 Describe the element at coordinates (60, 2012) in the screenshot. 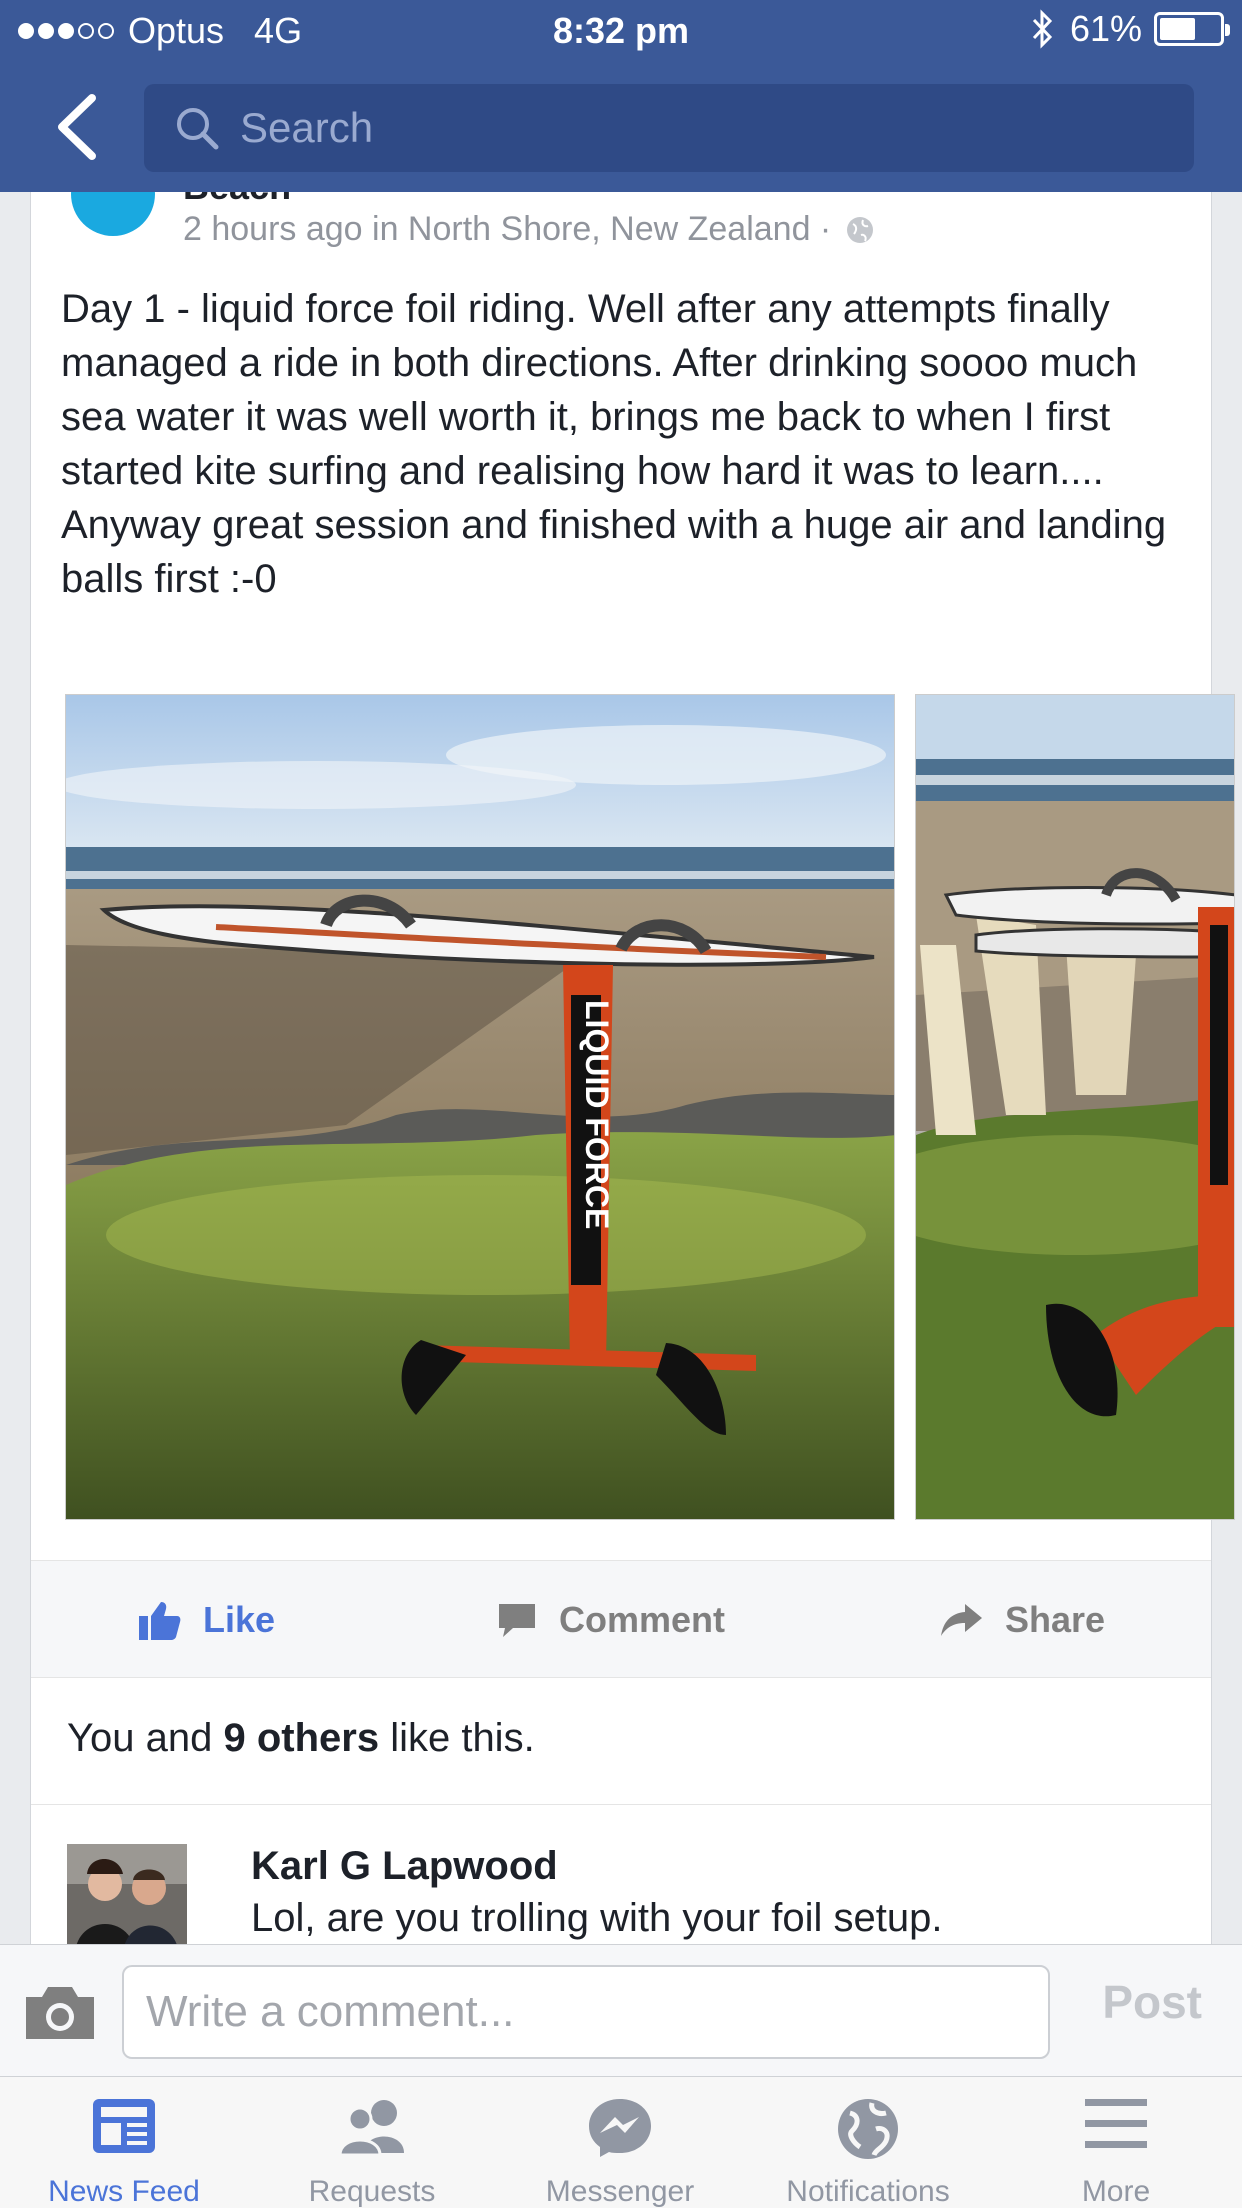

I see `camera-button` at that location.